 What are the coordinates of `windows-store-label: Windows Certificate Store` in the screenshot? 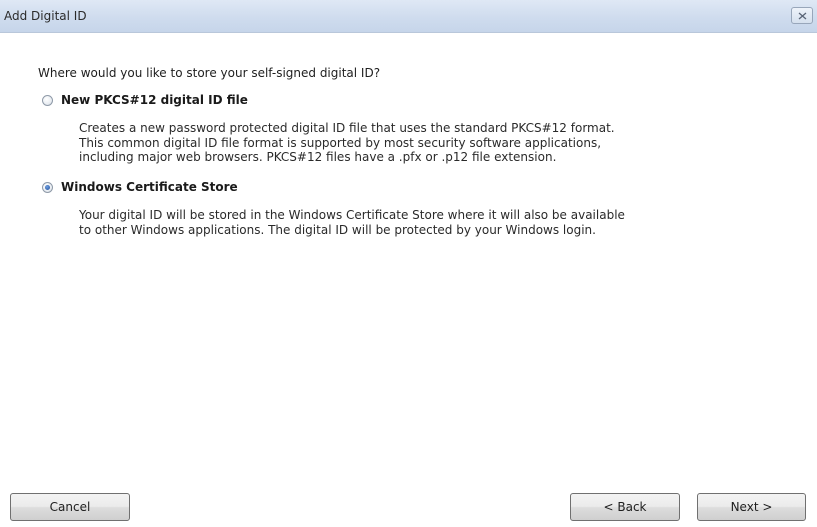 It's located at (149, 187).